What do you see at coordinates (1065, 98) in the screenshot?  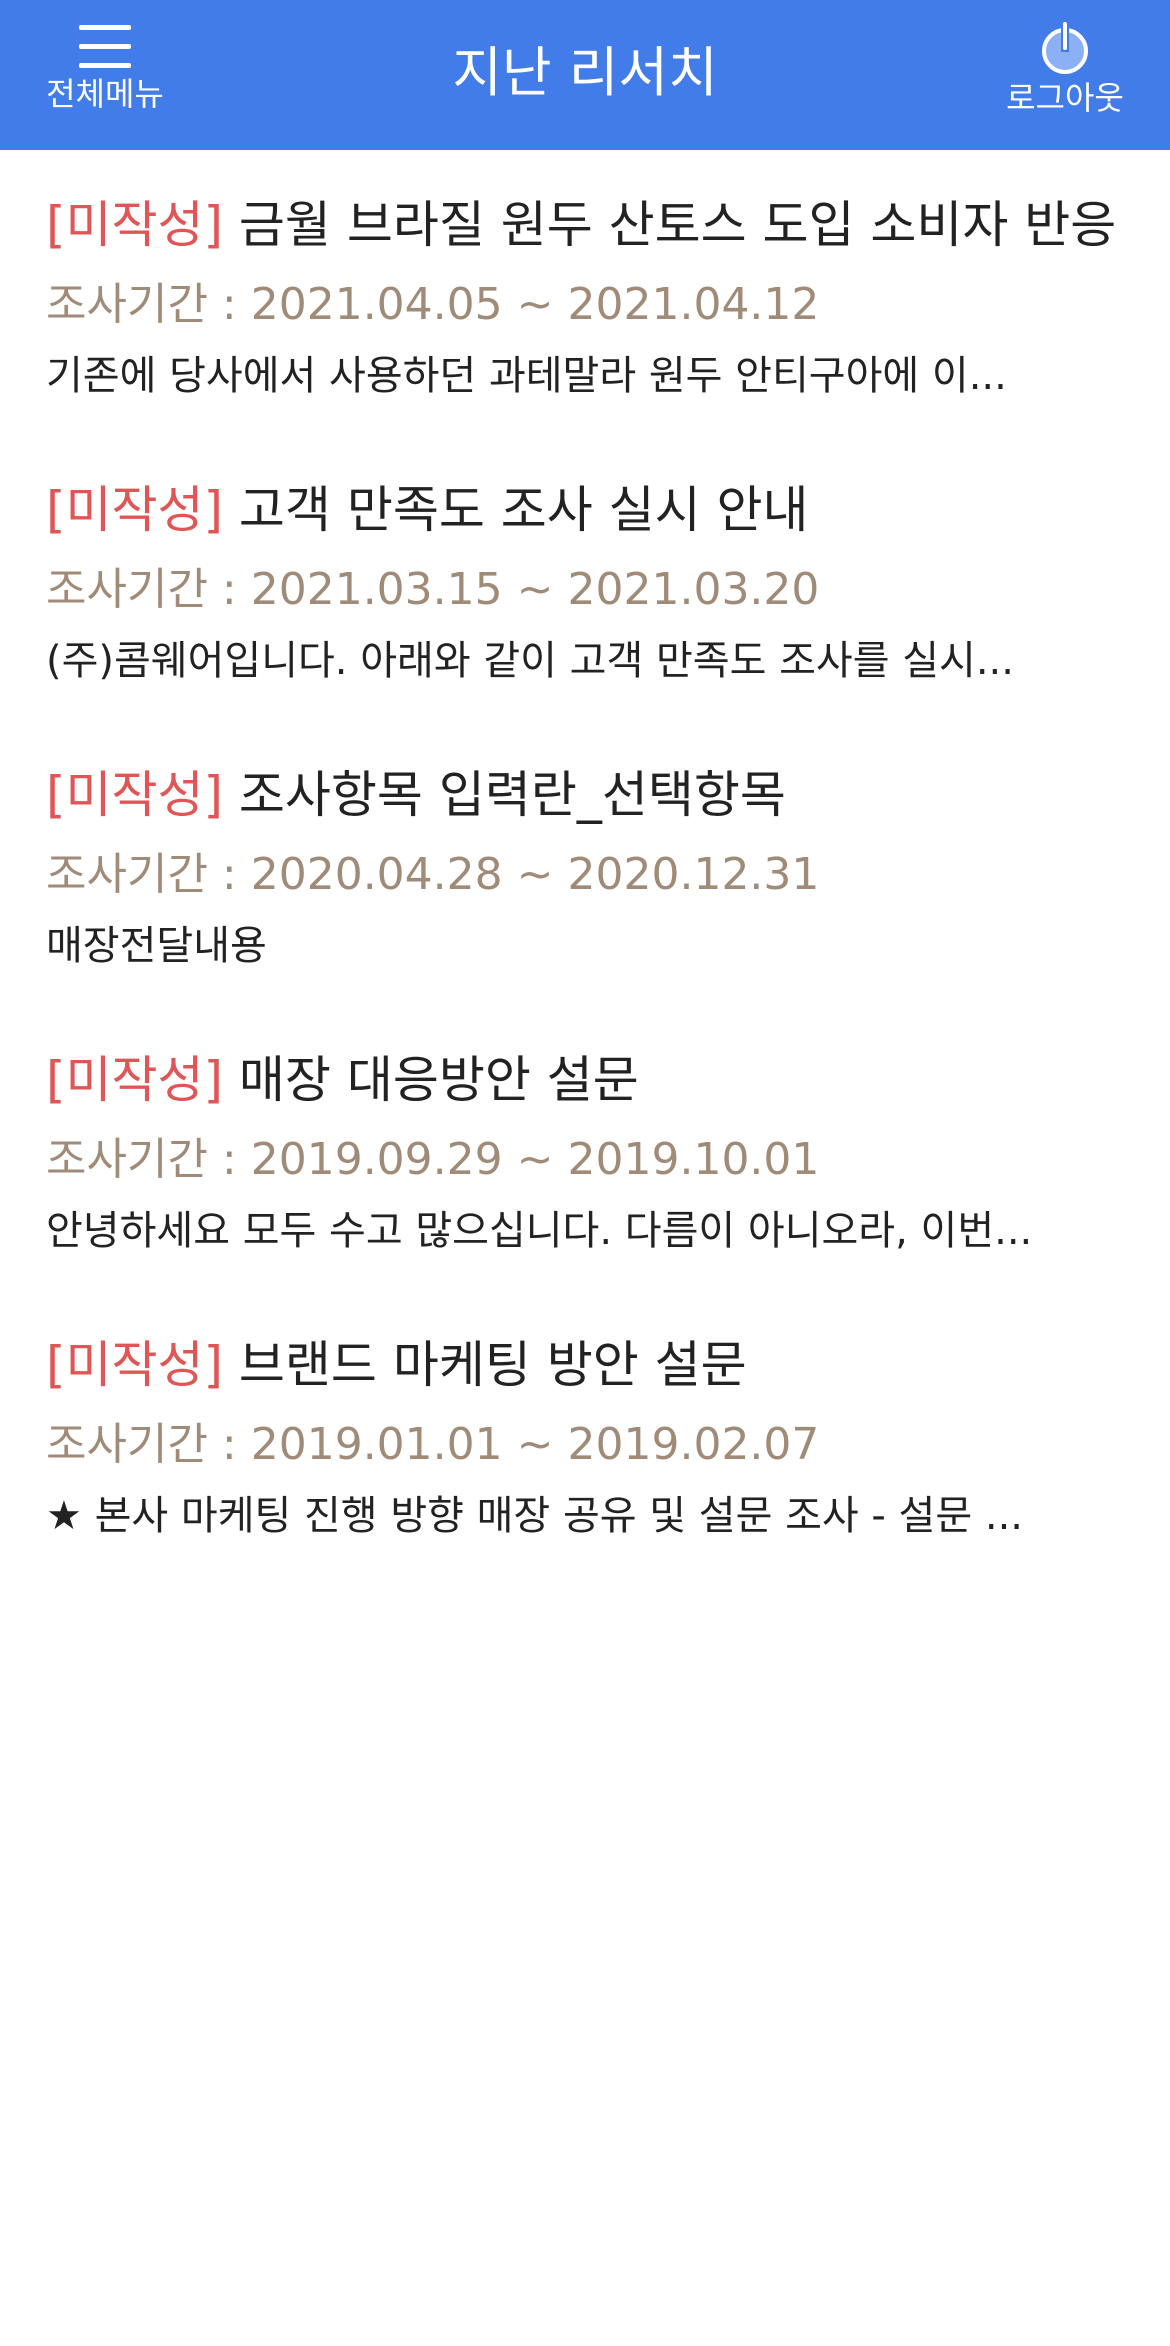 I see `logout-label: 로그아웃` at bounding box center [1065, 98].